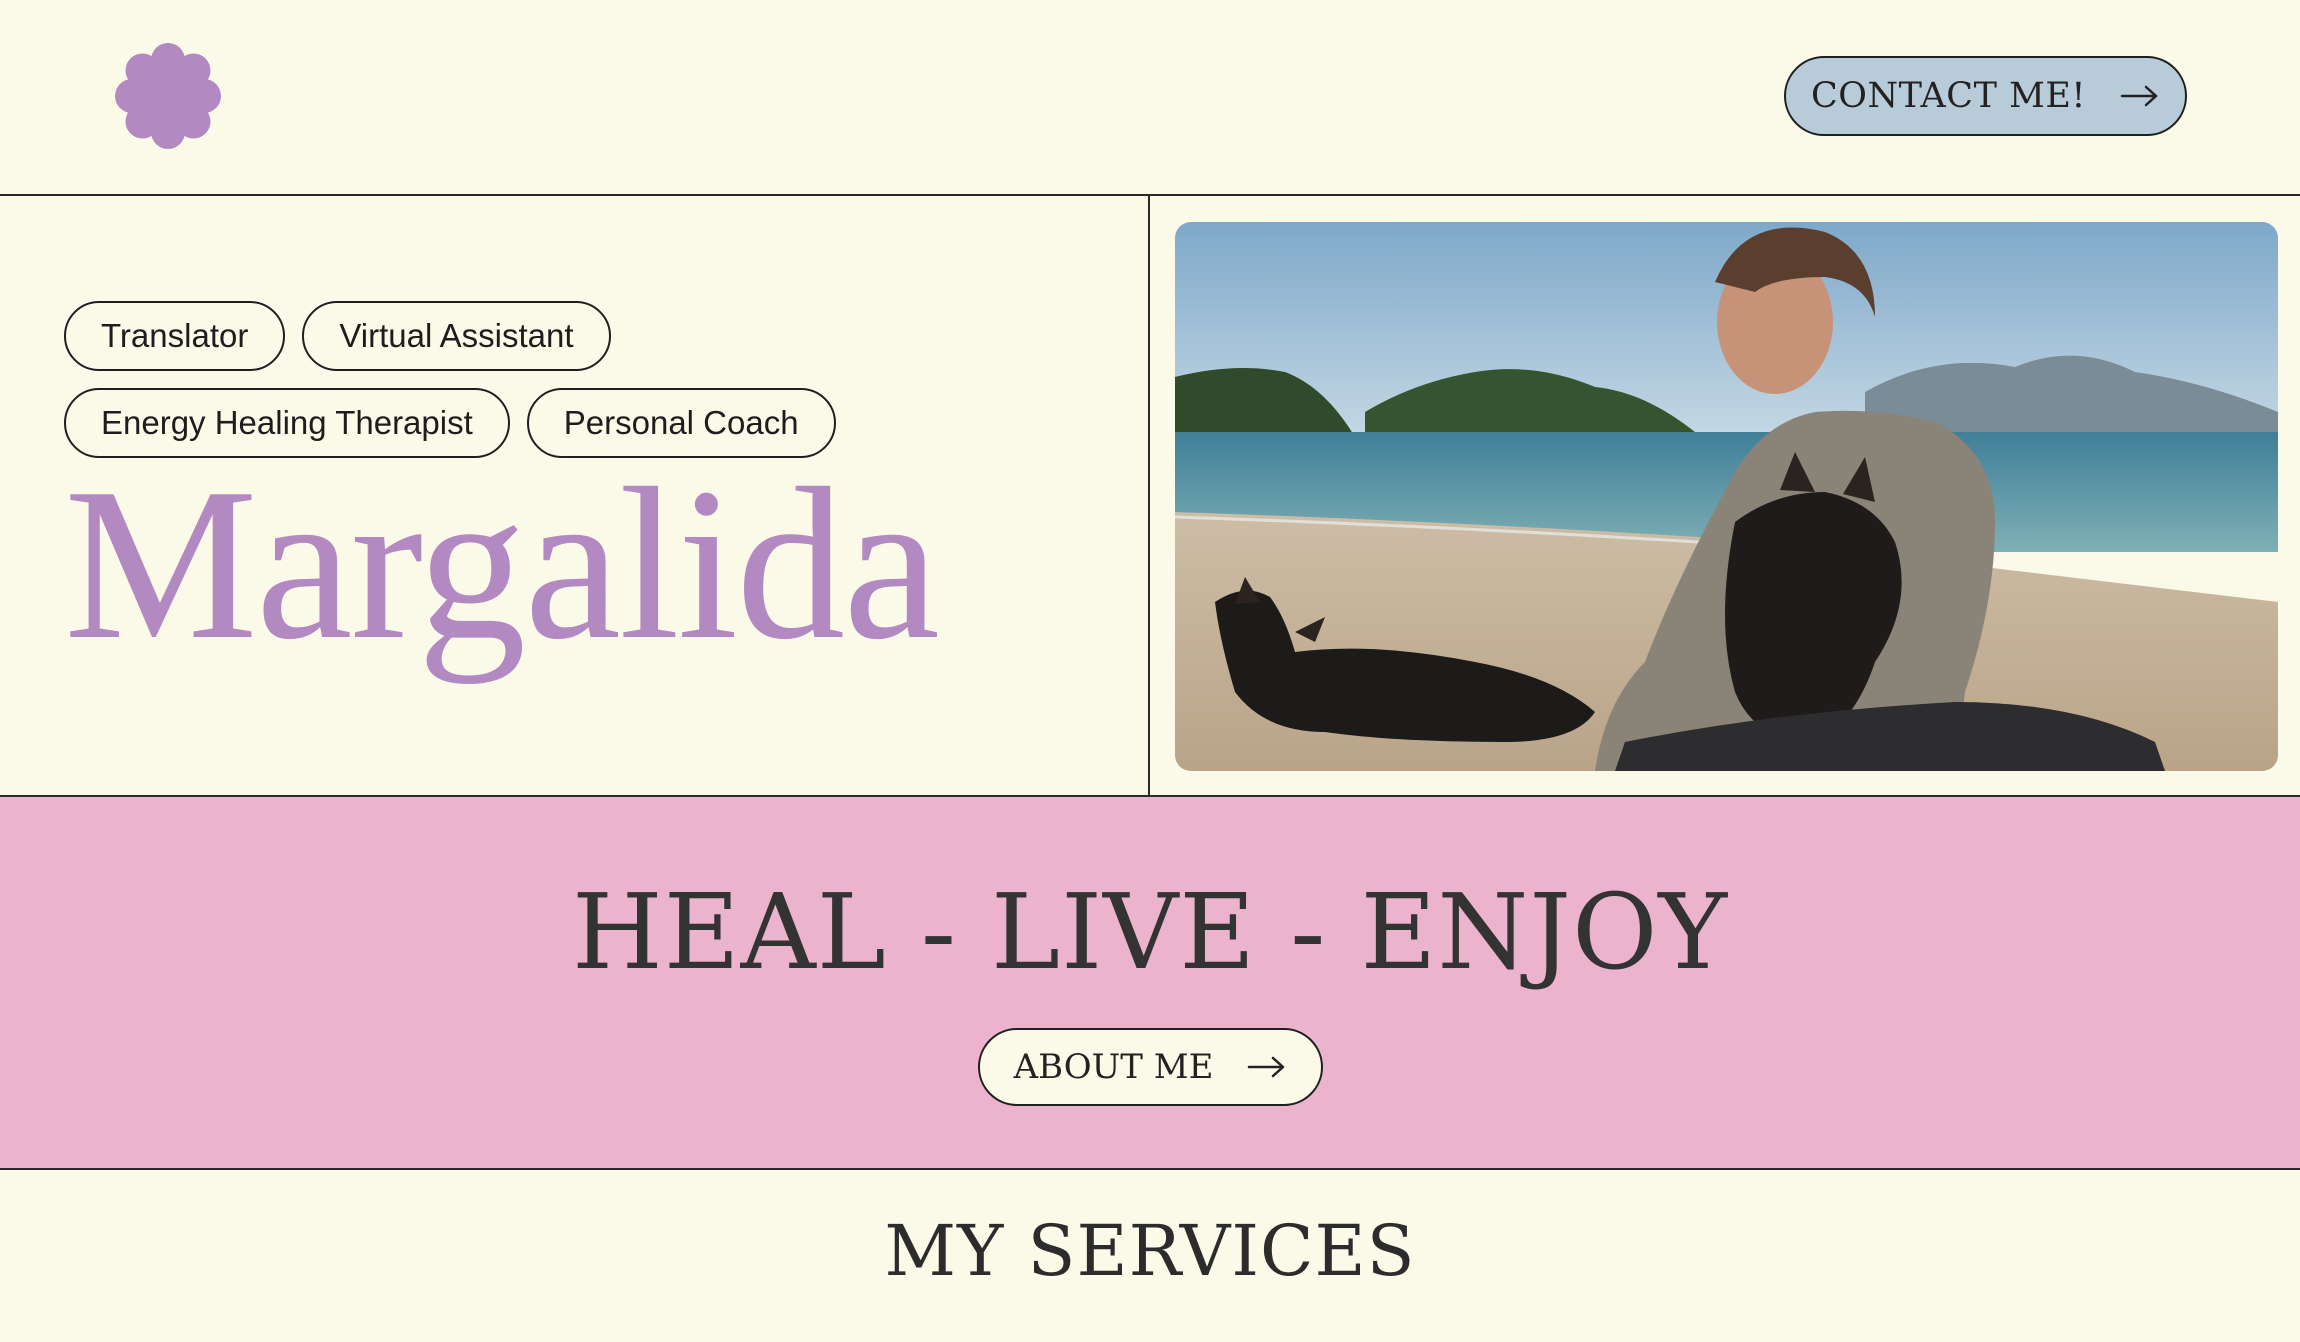 This screenshot has height=1342, width=2300. Describe the element at coordinates (1948, 96) in the screenshot. I see `contact-me-label: CONTACT ME!` at that location.